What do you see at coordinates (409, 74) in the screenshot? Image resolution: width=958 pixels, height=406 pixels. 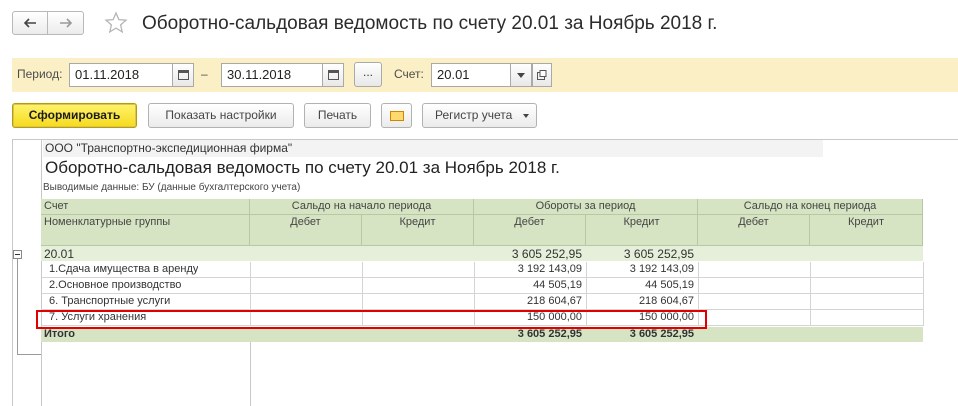 I see `account-label: Счет:` at bounding box center [409, 74].